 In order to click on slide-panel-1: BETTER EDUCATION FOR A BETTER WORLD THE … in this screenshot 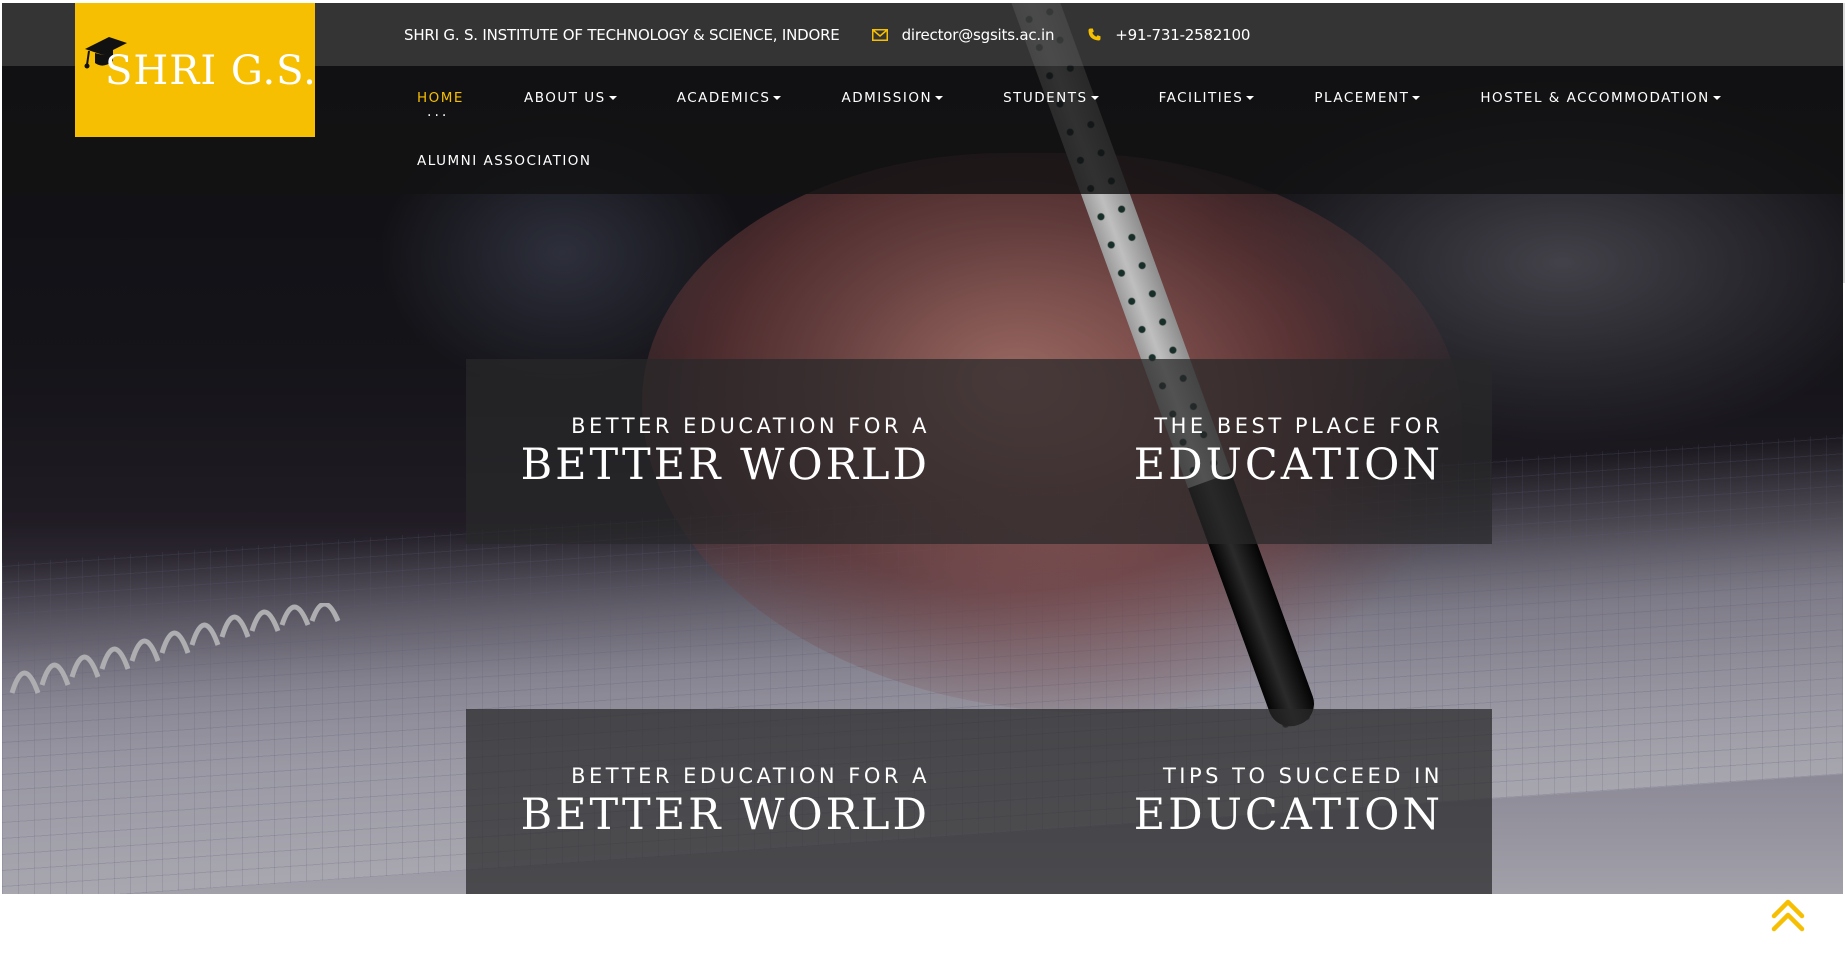, I will do `click(979, 451)`.